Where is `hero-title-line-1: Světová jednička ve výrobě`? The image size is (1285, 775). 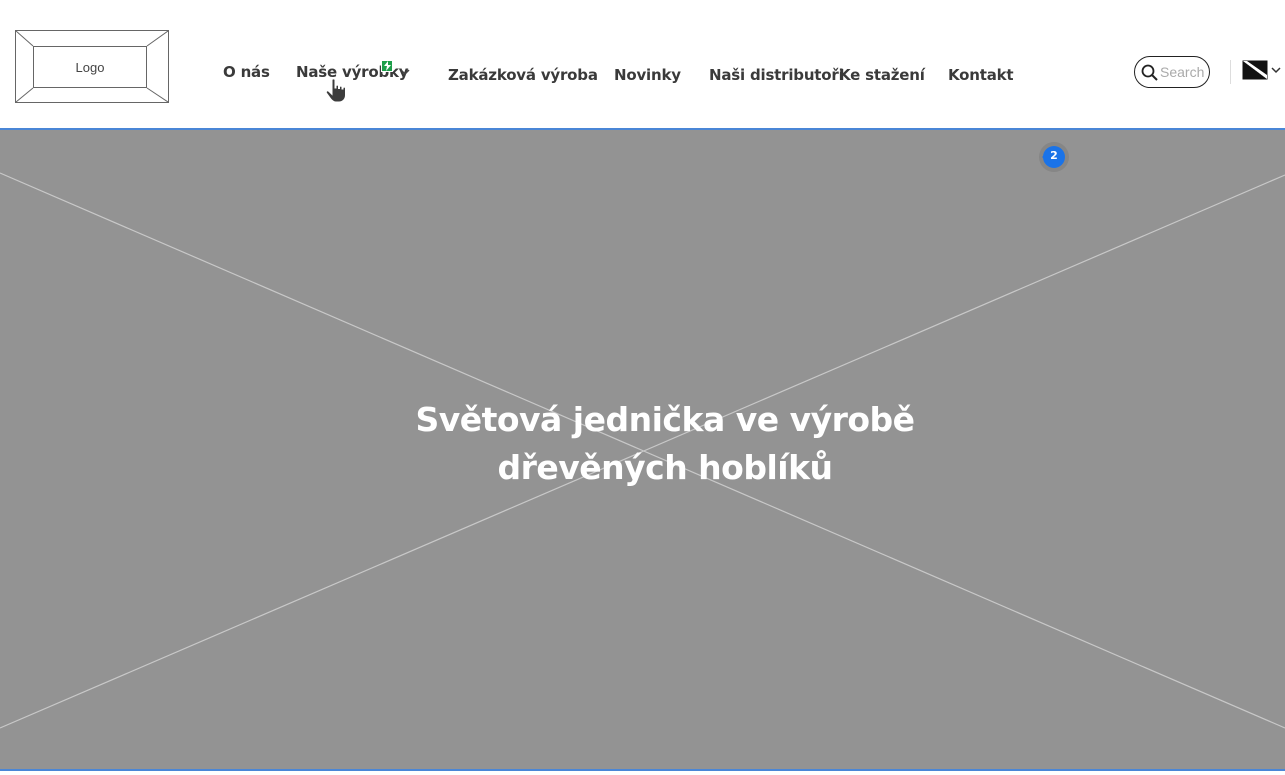 hero-title-line-1: Světová jednička ve výrobě is located at coordinates (665, 419).